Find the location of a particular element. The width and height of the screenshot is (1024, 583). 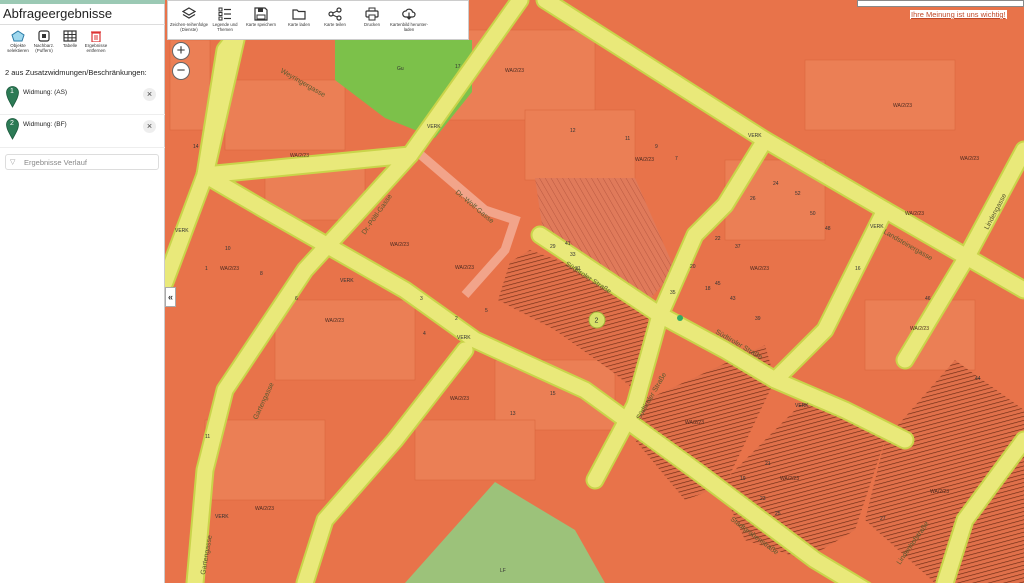

table-button: Tabelle is located at coordinates (70, 39).